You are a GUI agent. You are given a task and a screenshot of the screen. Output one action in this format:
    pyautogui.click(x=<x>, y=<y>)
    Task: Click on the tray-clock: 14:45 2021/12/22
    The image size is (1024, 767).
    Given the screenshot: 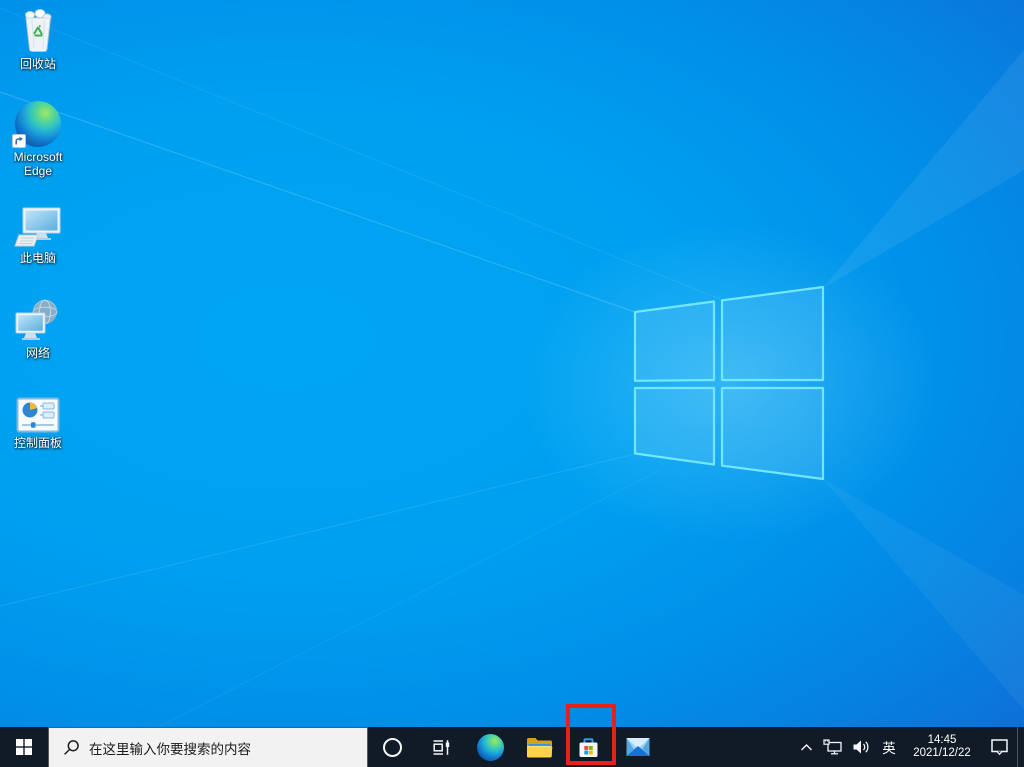 What is the action you would take?
    pyautogui.click(x=942, y=747)
    